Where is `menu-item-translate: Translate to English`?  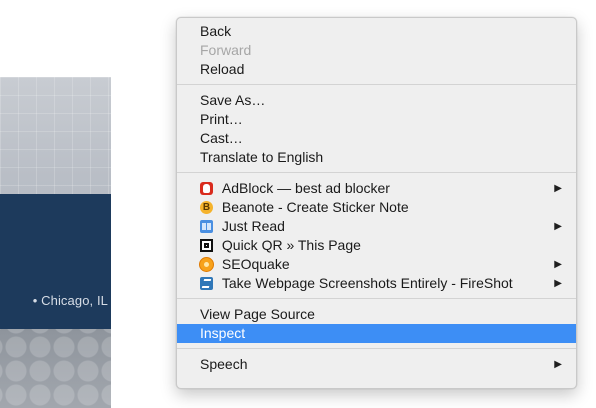
menu-item-translate: Translate to English is located at coordinates (376, 157).